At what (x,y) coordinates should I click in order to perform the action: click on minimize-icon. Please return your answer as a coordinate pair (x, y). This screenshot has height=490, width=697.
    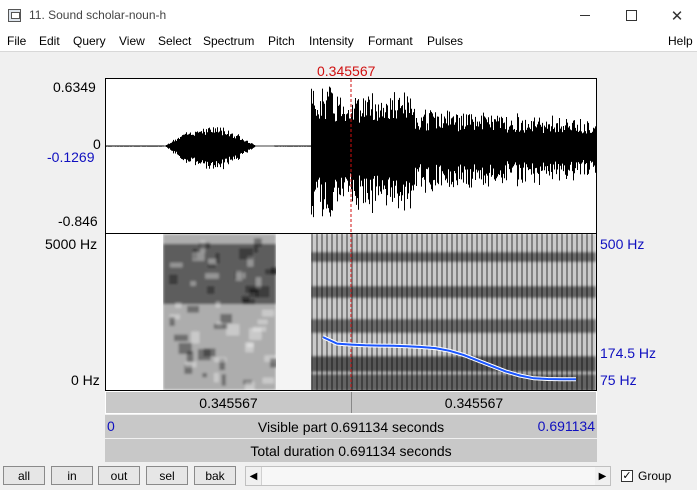
    Looking at the image, I should click on (585, 15).